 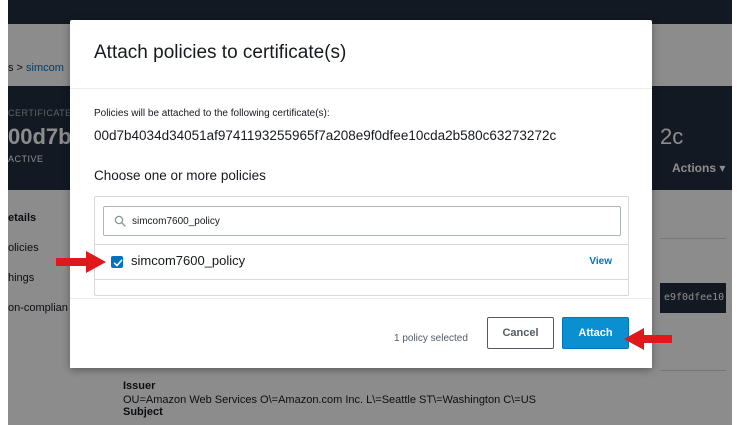 I want to click on policy-name: simcom7600_policy, so click(x=188, y=260).